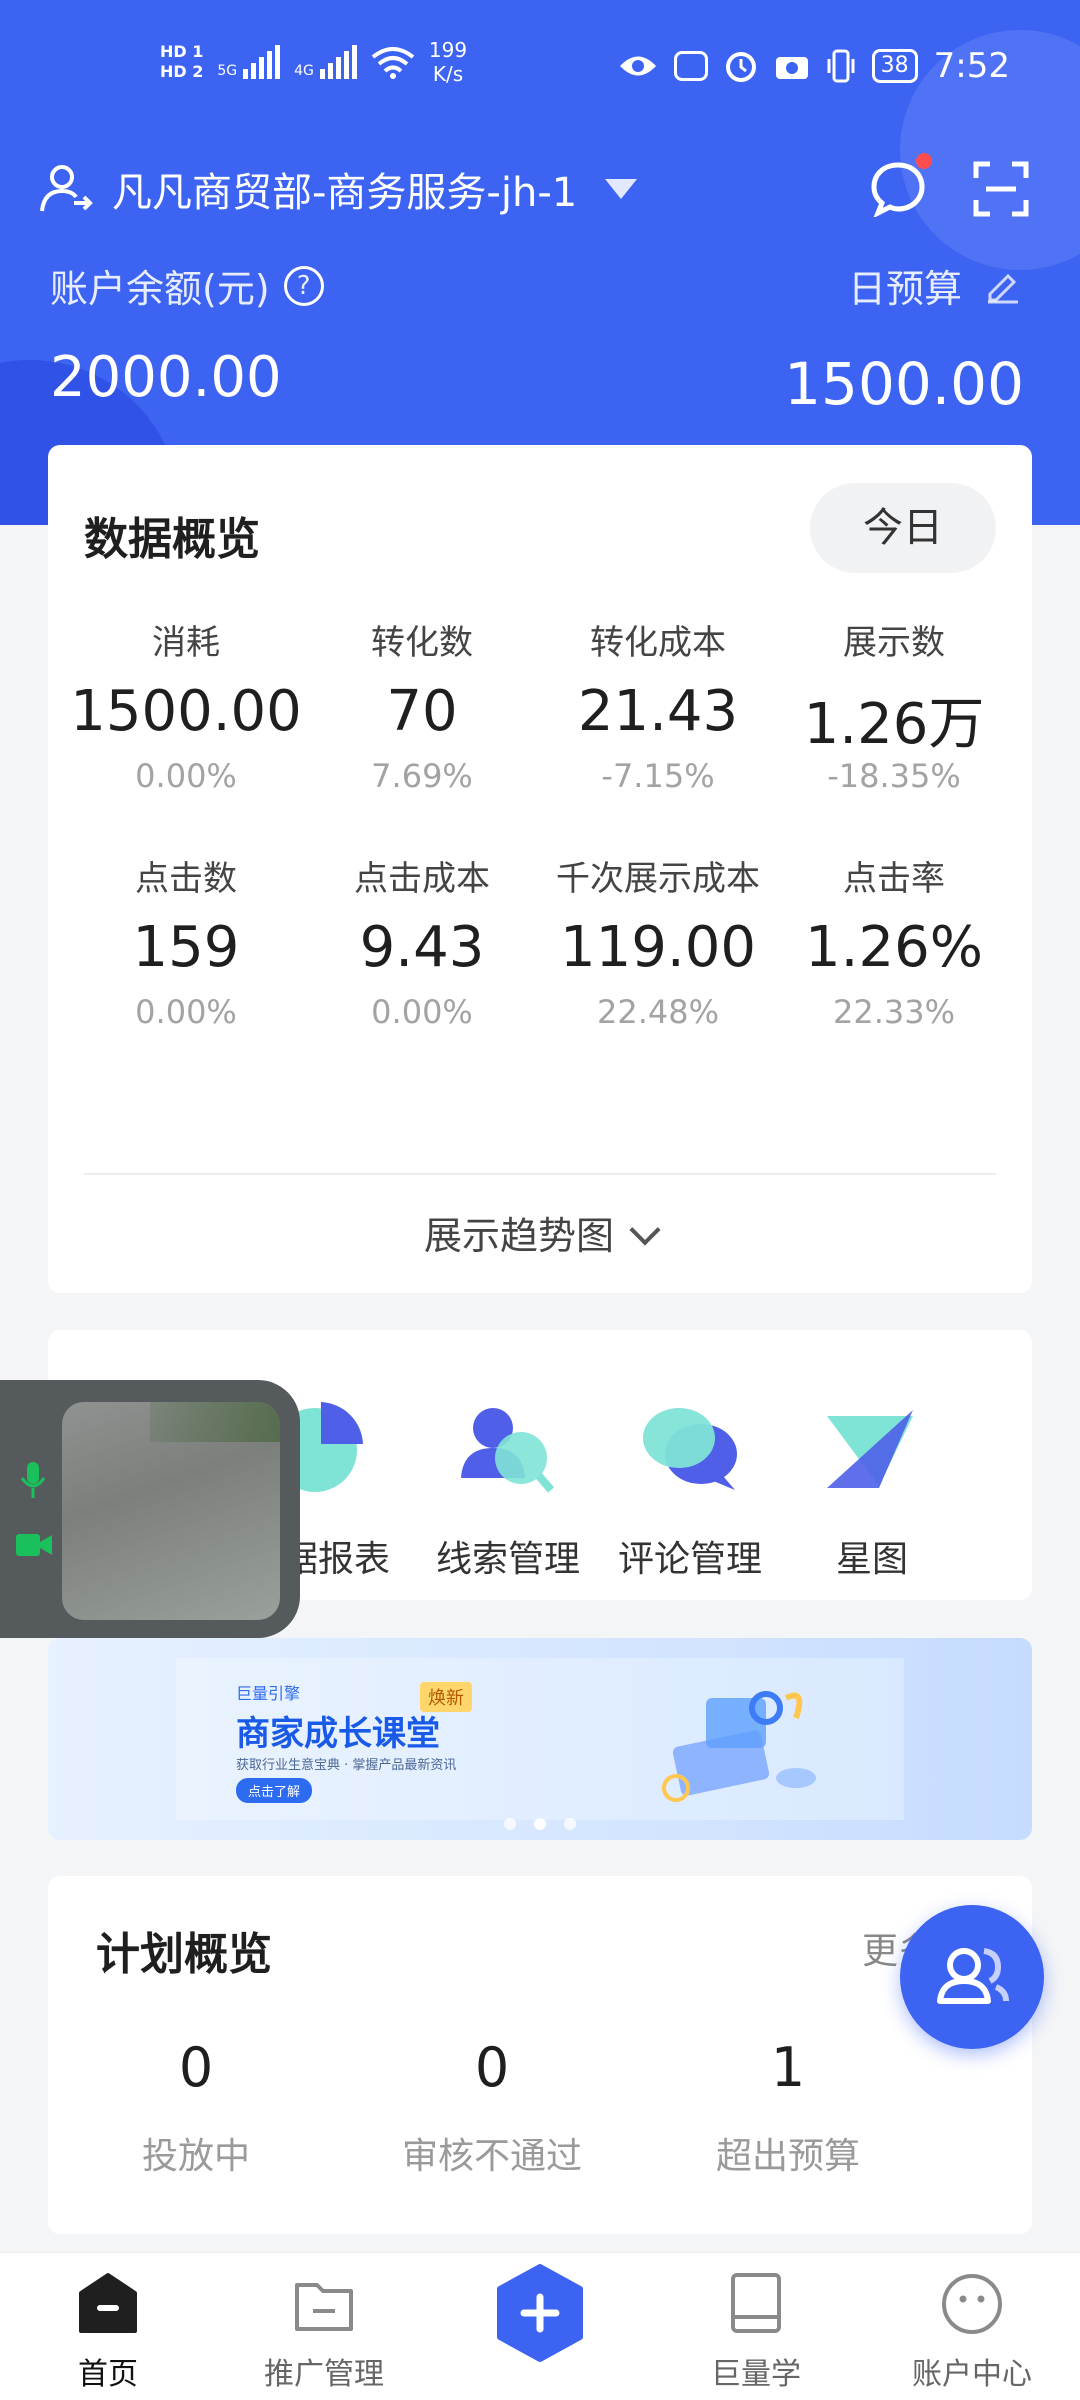 The width and height of the screenshot is (1080, 2400). What do you see at coordinates (491, 2156) in the screenshot?
I see `plan-stat-label: 审核不通过` at bounding box center [491, 2156].